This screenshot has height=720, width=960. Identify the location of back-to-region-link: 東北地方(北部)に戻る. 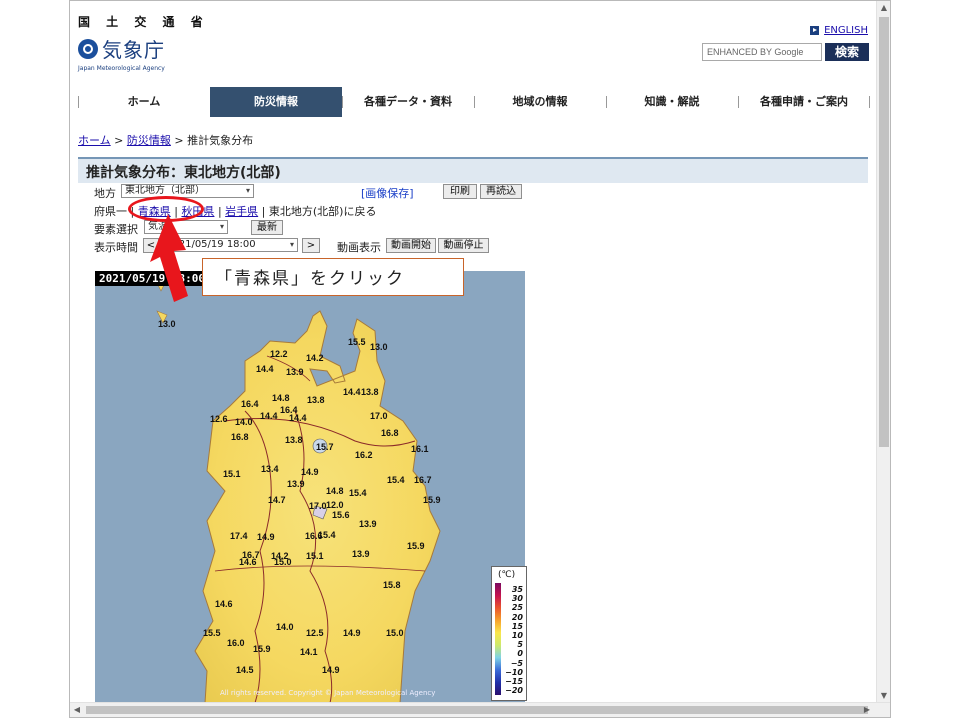
(323, 211).